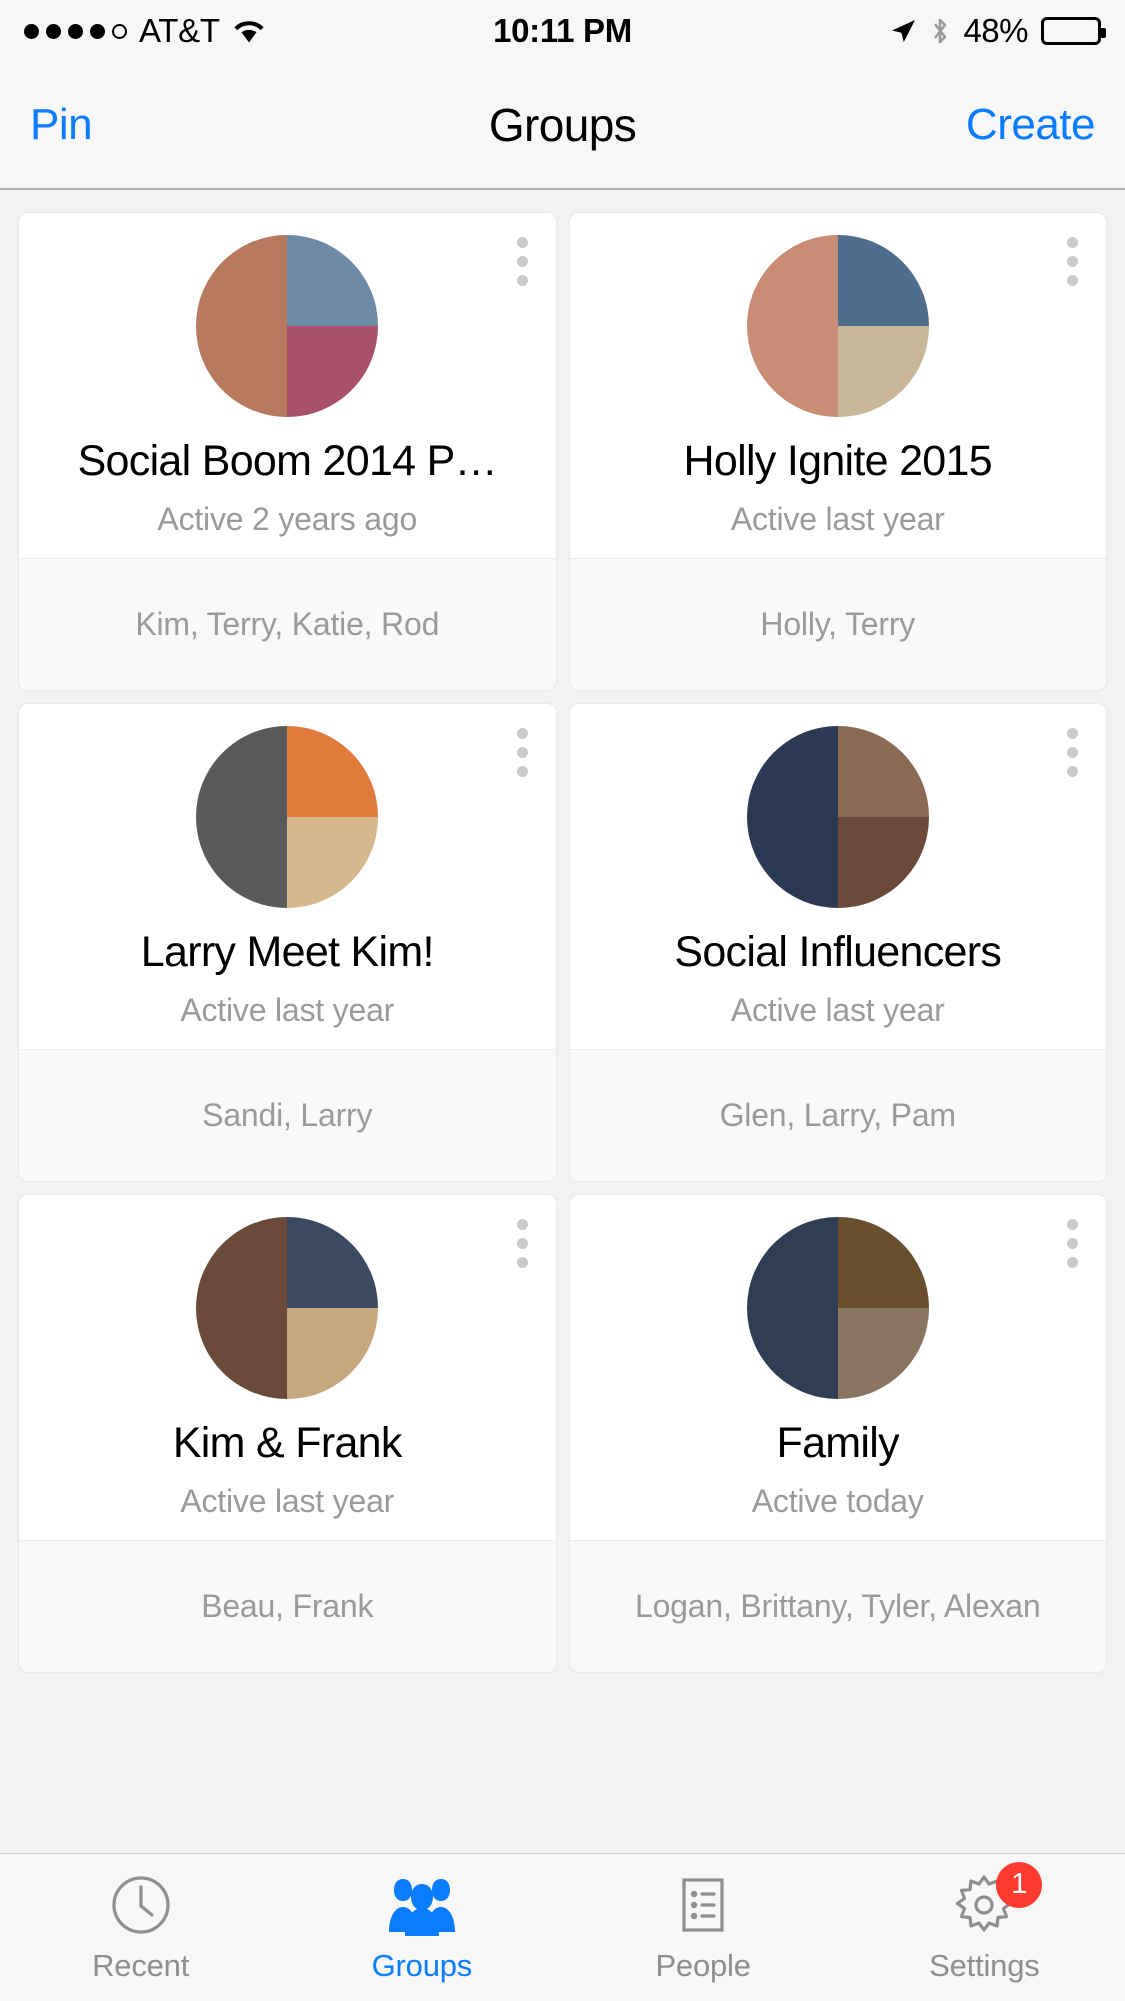 The width and height of the screenshot is (1125, 2001). Describe the element at coordinates (703, 1965) in the screenshot. I see `tab-label: People` at that location.